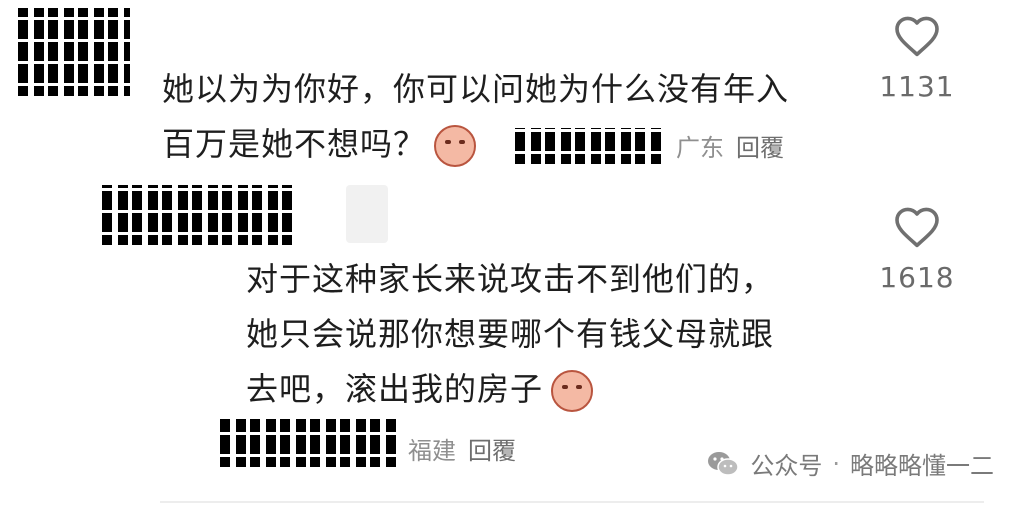 The image size is (1024, 511). Describe the element at coordinates (432, 451) in the screenshot. I see `location-label: 福建` at that location.